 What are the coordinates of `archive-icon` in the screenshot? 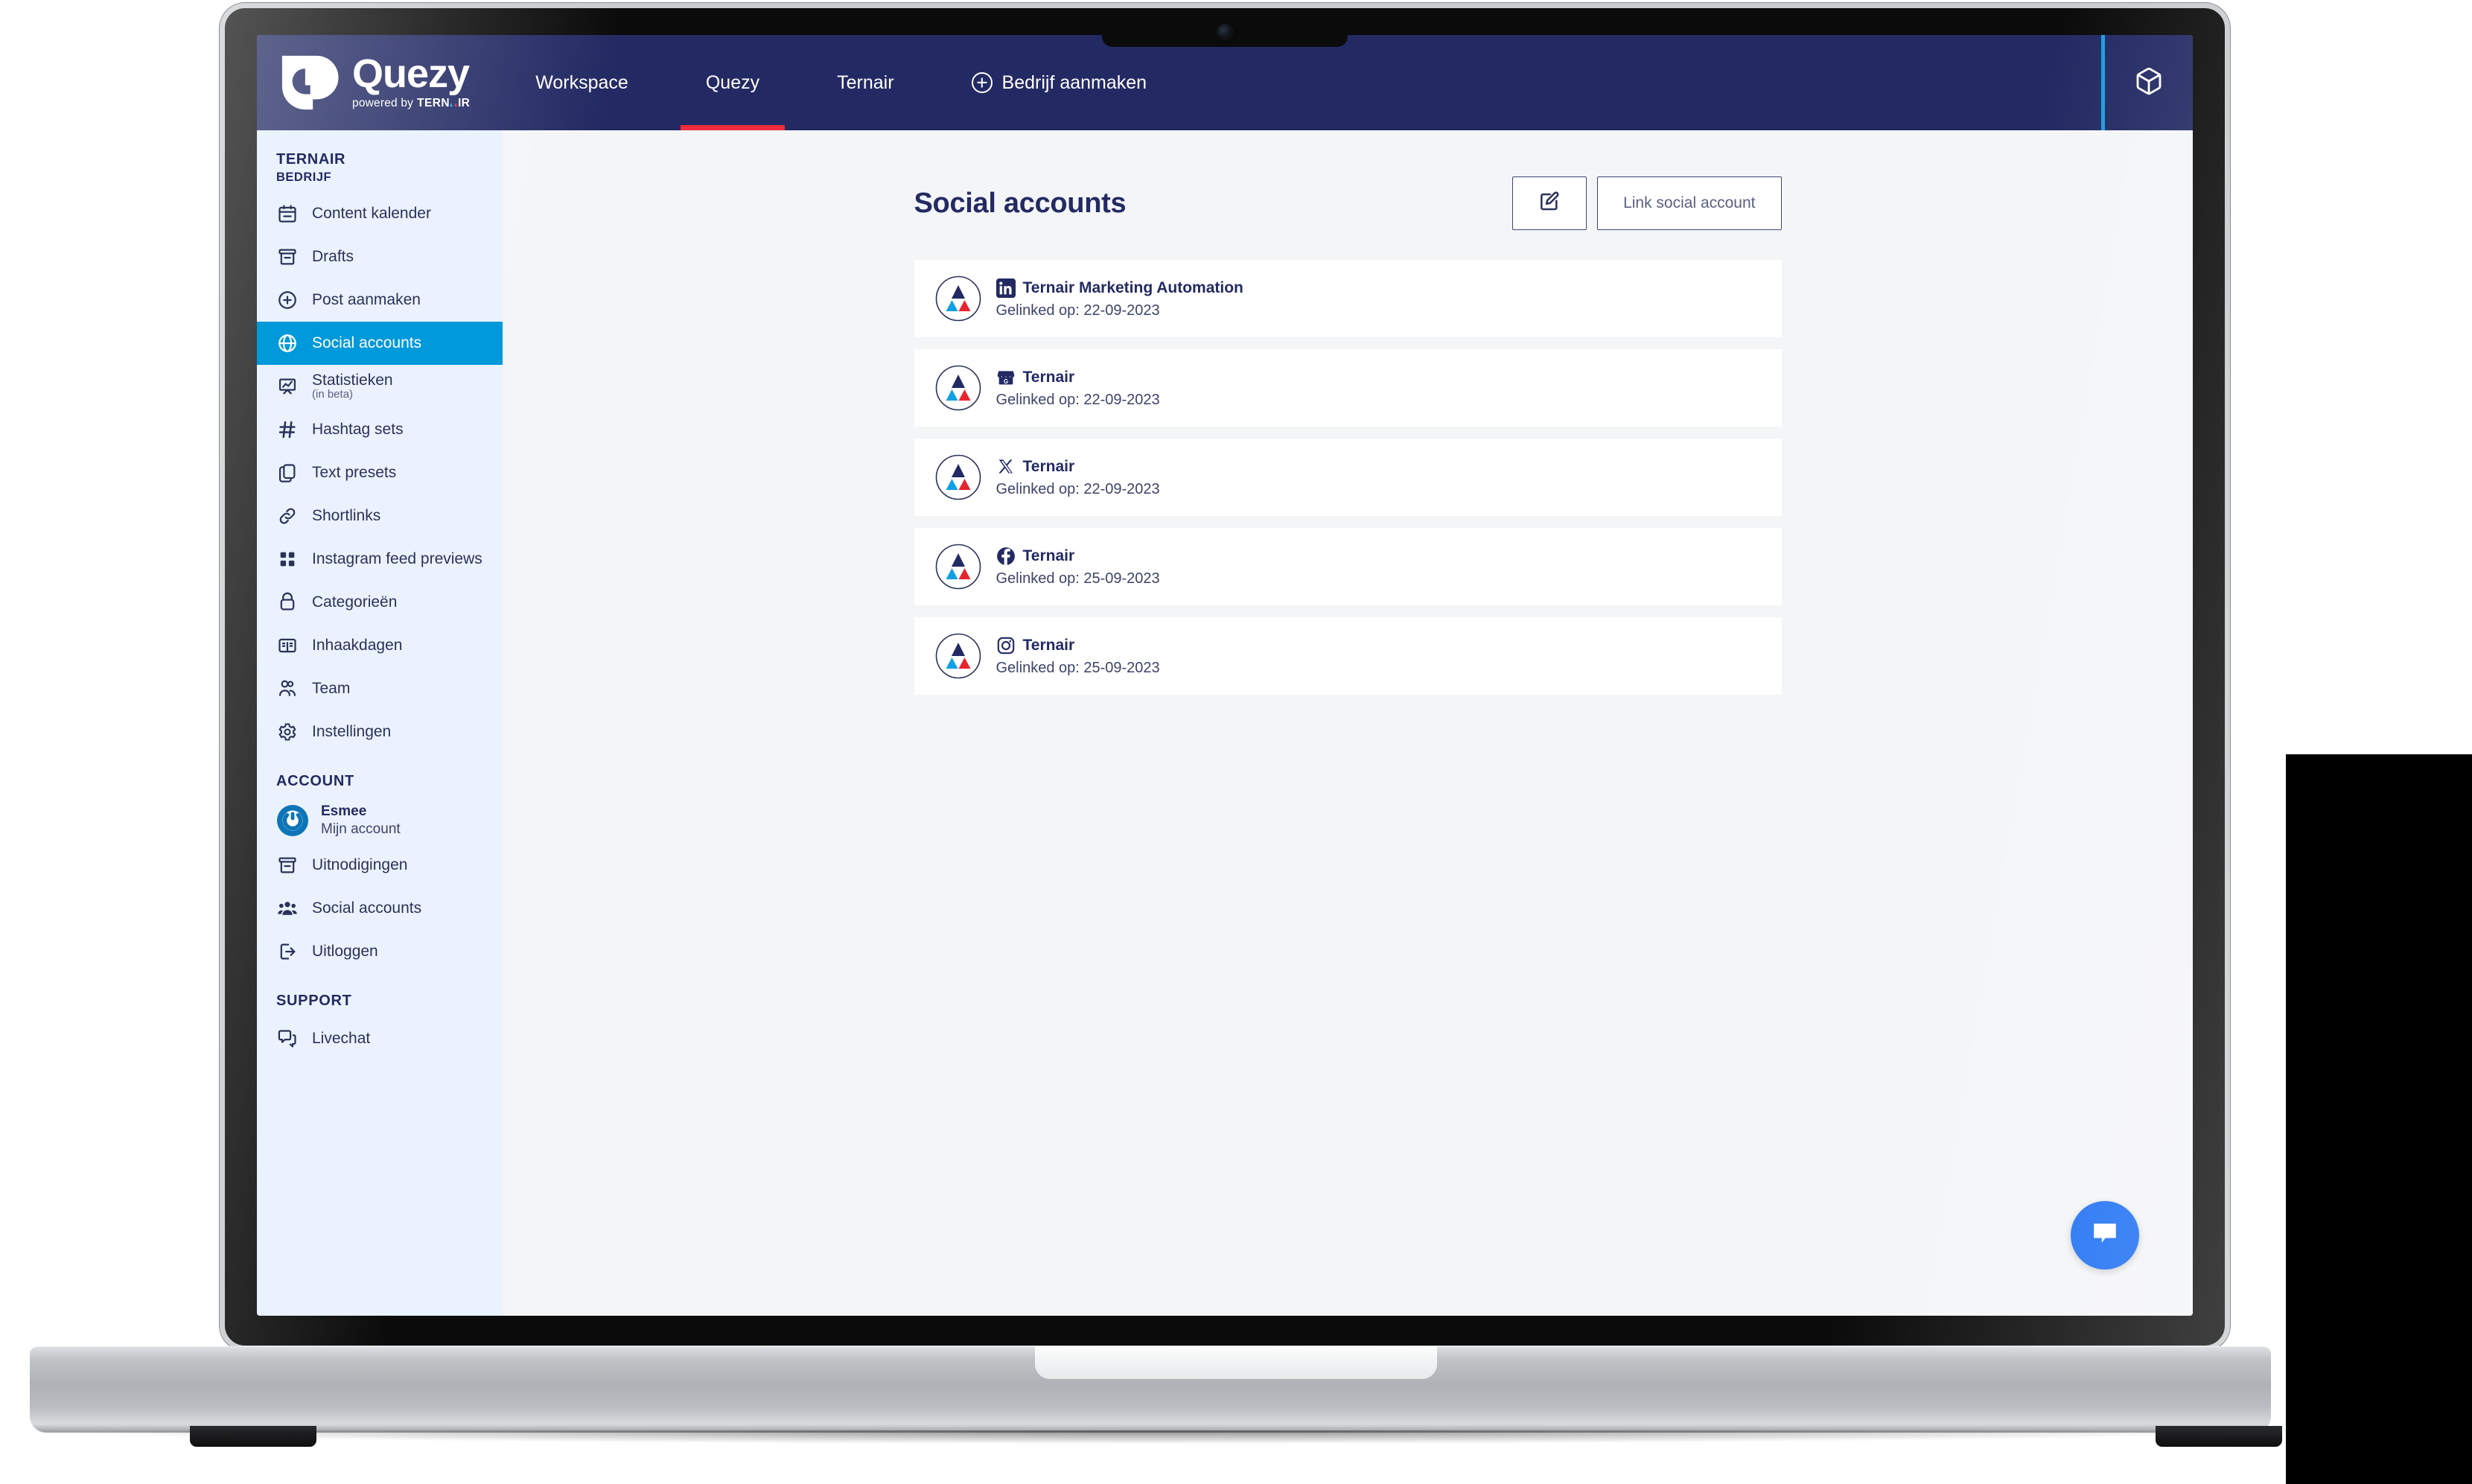 It's located at (287, 257).